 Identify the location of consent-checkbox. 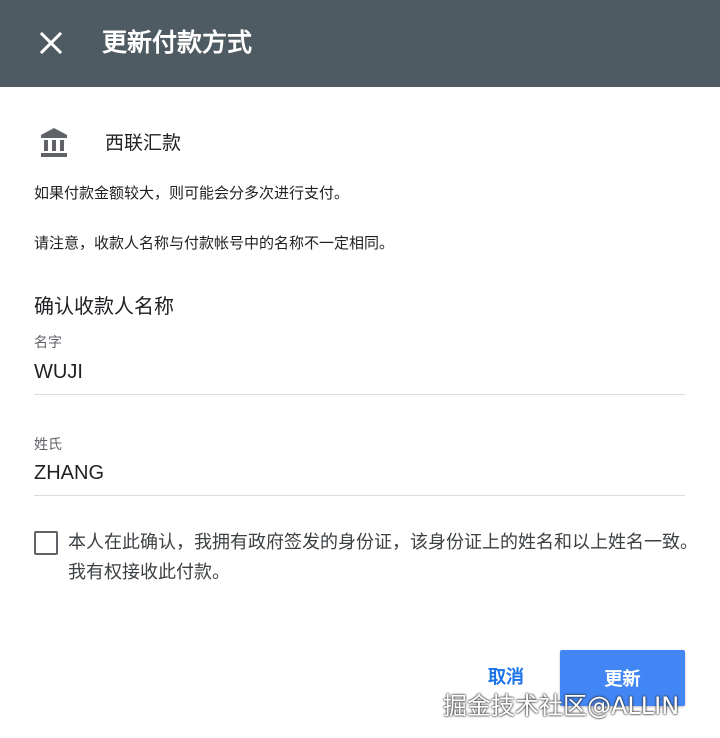
(46, 543).